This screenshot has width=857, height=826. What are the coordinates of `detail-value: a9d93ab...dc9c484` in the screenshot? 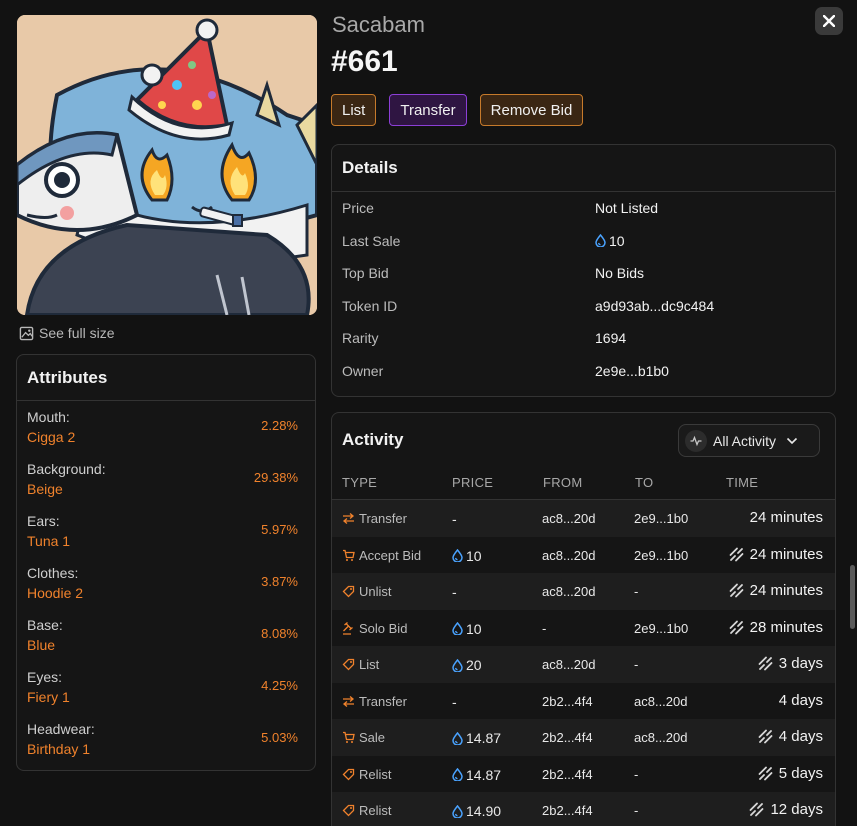 It's located at (654, 306).